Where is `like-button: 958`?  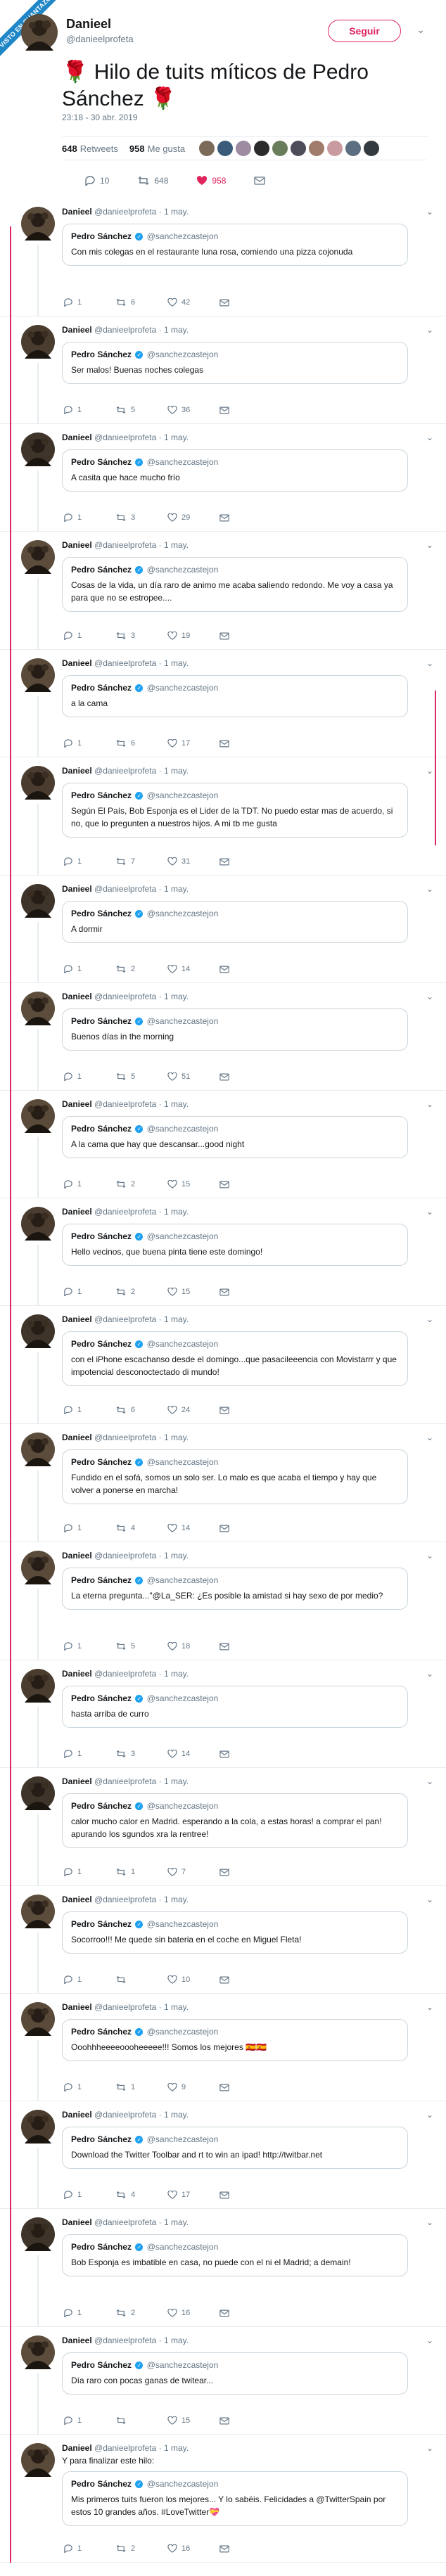
like-button: 958 is located at coordinates (211, 181).